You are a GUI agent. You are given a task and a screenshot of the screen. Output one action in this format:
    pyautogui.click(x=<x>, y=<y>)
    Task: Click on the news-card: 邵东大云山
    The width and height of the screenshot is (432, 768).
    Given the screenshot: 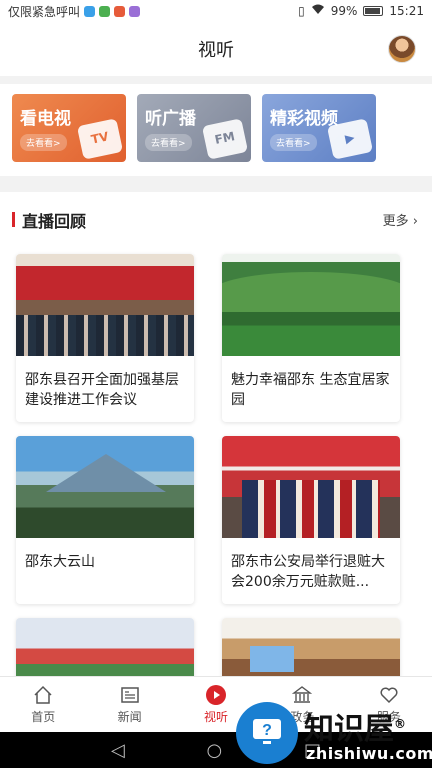 What is the action you would take?
    pyautogui.click(x=105, y=520)
    